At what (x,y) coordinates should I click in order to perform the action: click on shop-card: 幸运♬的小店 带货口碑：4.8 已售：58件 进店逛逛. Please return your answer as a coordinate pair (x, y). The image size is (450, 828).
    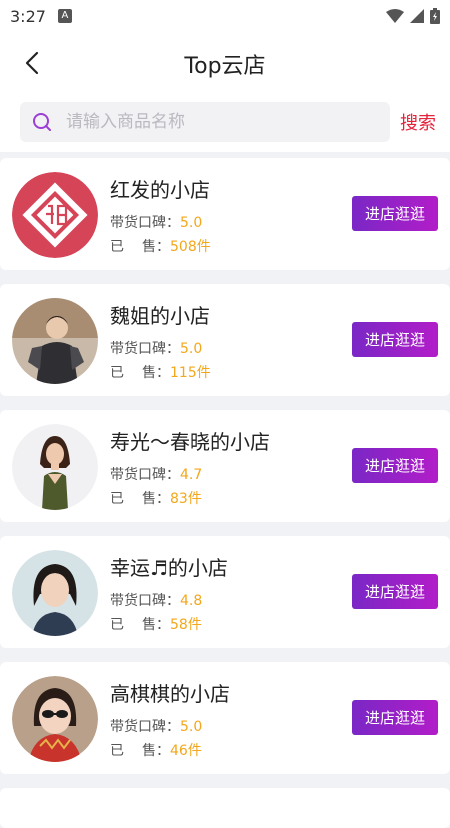
    Looking at the image, I should click on (225, 592).